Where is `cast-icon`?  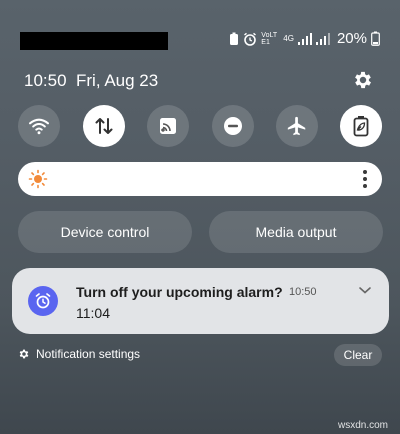
cast-icon is located at coordinates (168, 126).